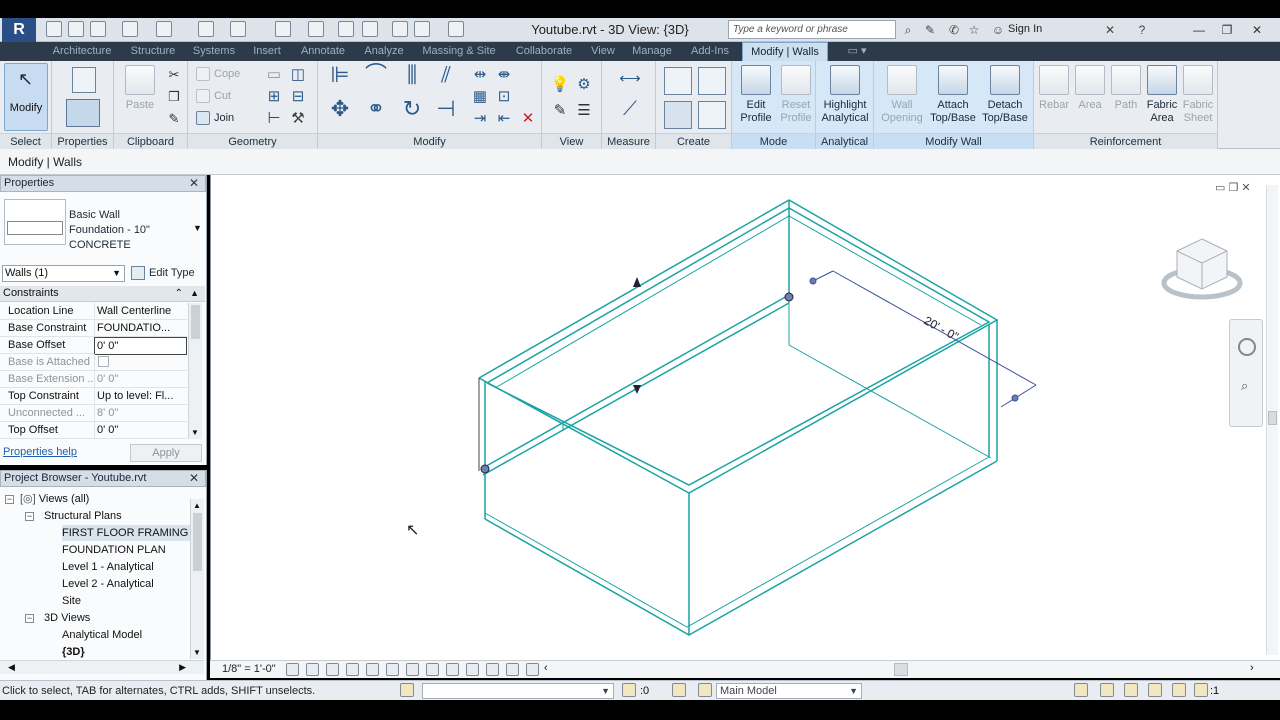 Image resolution: width=1280 pixels, height=720 pixels. Describe the element at coordinates (174, 75) in the screenshot. I see `scissors-icon: ✂` at that location.